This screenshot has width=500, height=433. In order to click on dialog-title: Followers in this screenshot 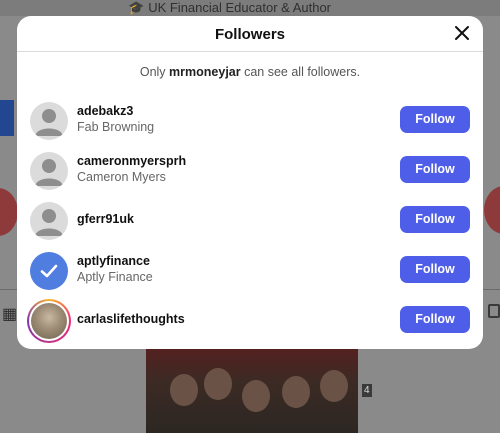, I will do `click(249, 34)`.